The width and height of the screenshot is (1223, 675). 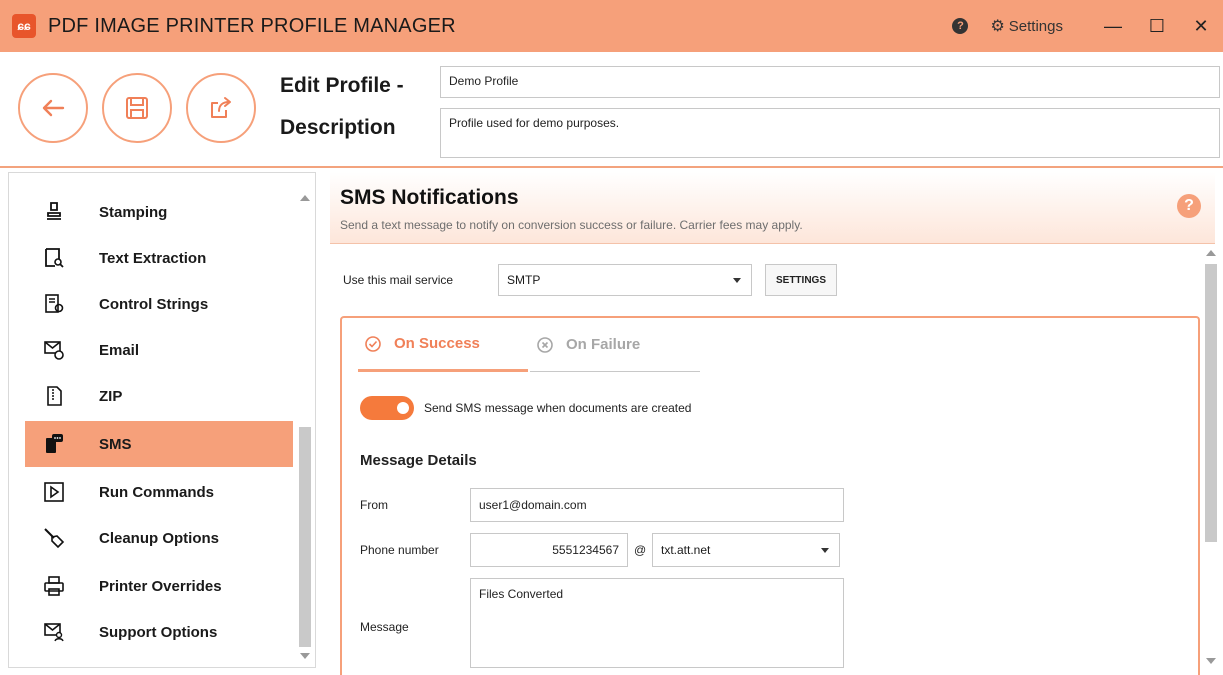 I want to click on message-textarea: Files Converted, so click(x=657, y=623).